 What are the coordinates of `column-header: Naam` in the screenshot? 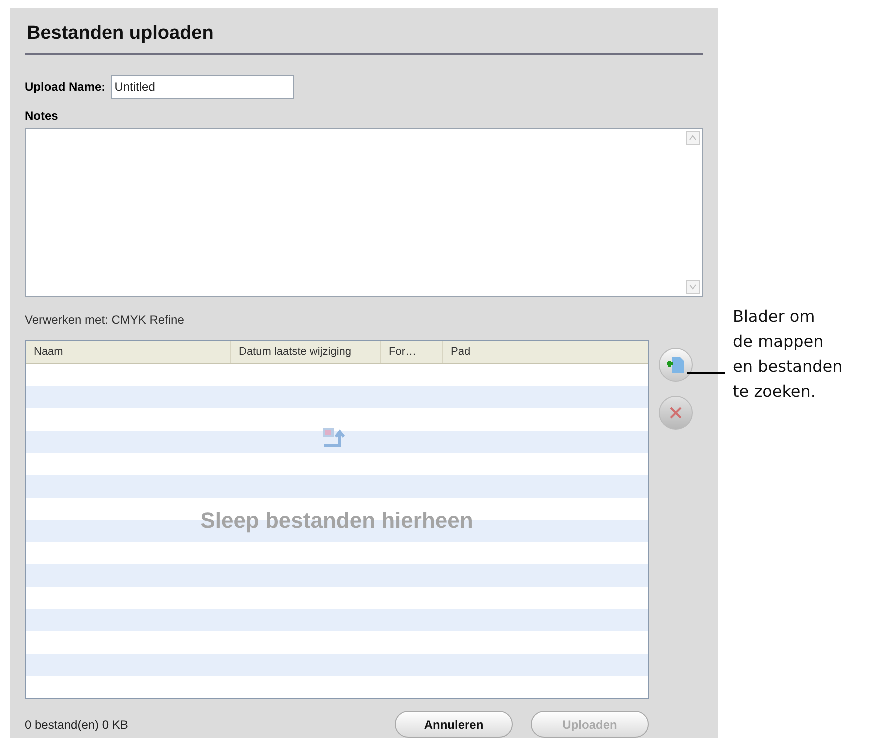 It's located at (128, 352).